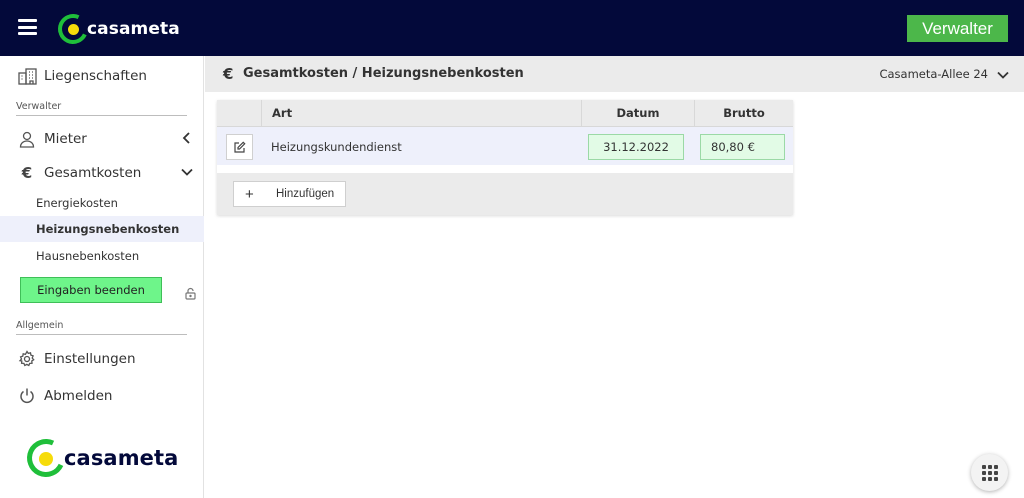 The width and height of the screenshot is (1024, 498). I want to click on sidebar-item-logout: Abmelden, so click(102, 396).